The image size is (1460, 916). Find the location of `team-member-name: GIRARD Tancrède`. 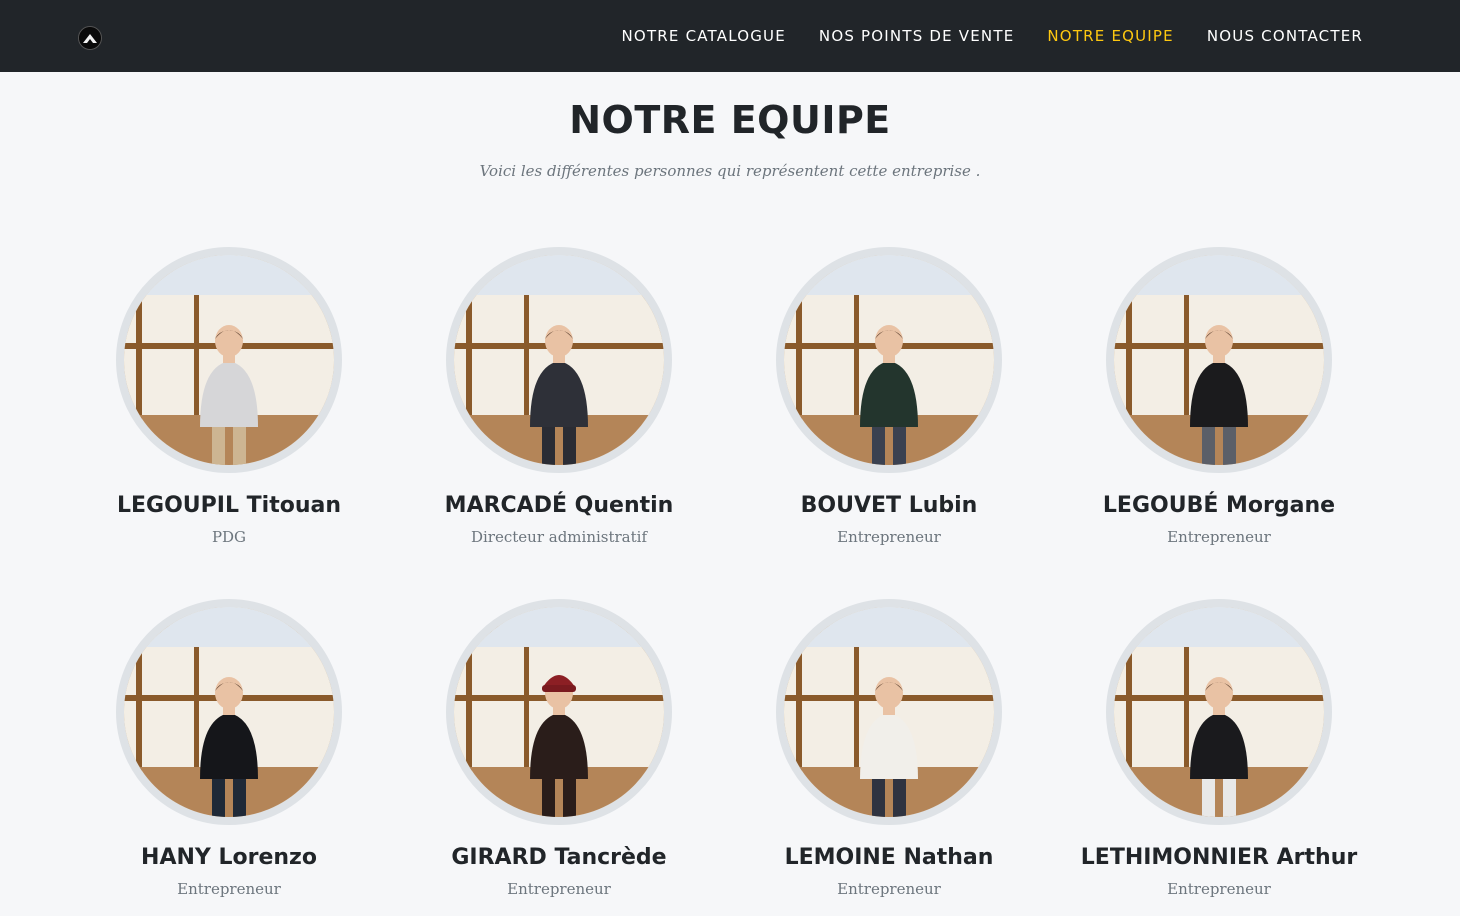

team-member-name: GIRARD Tancrède is located at coordinates (559, 857).